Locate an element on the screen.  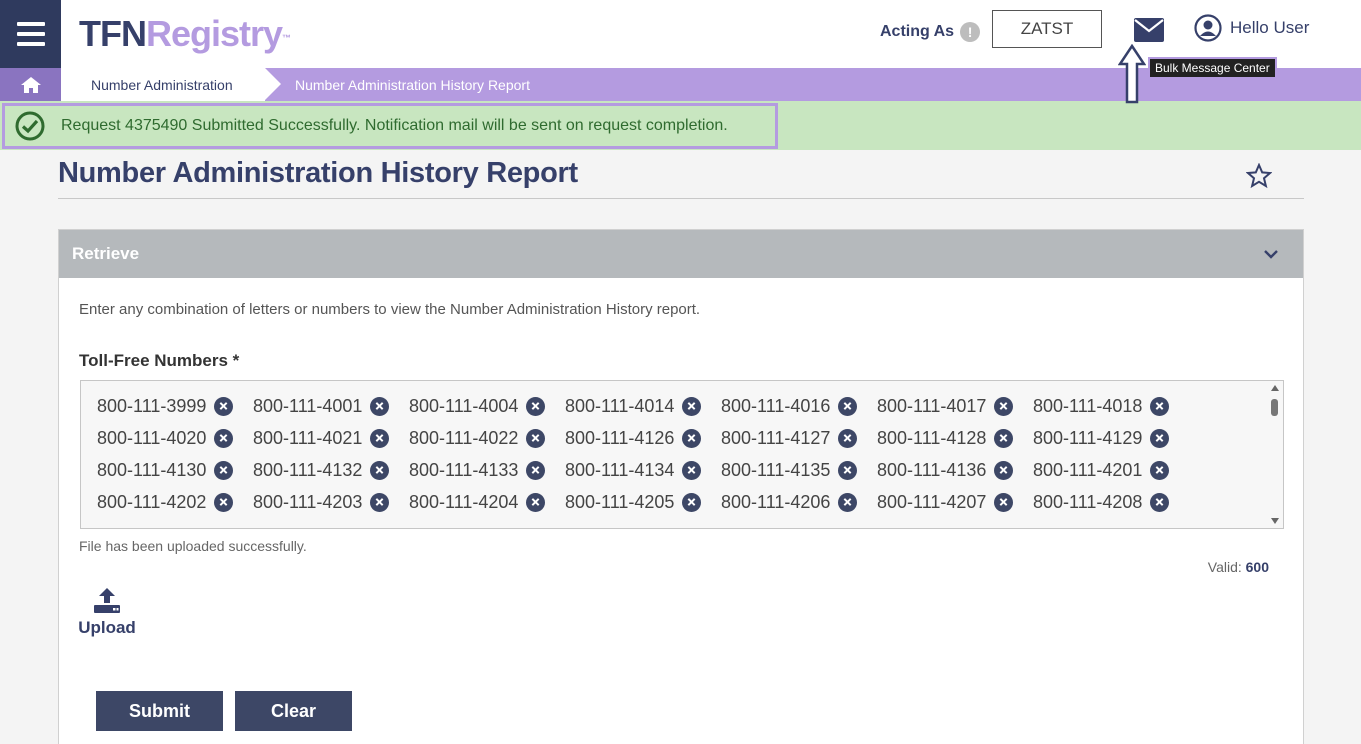
tfn-number: 800-111-4021 is located at coordinates (308, 437).